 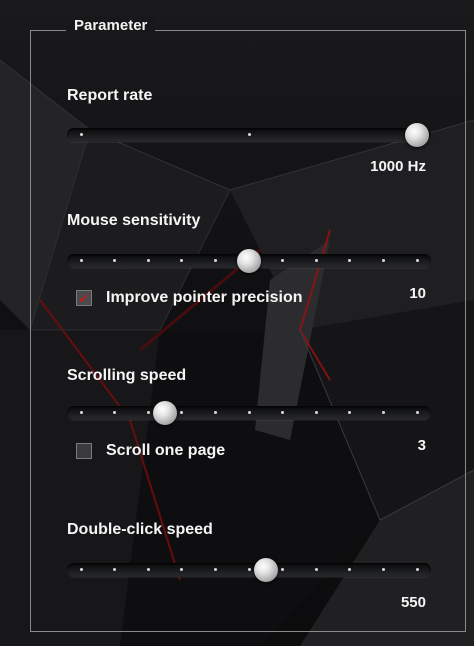 What do you see at coordinates (111, 25) in the screenshot?
I see `group-legend: Parameter` at bounding box center [111, 25].